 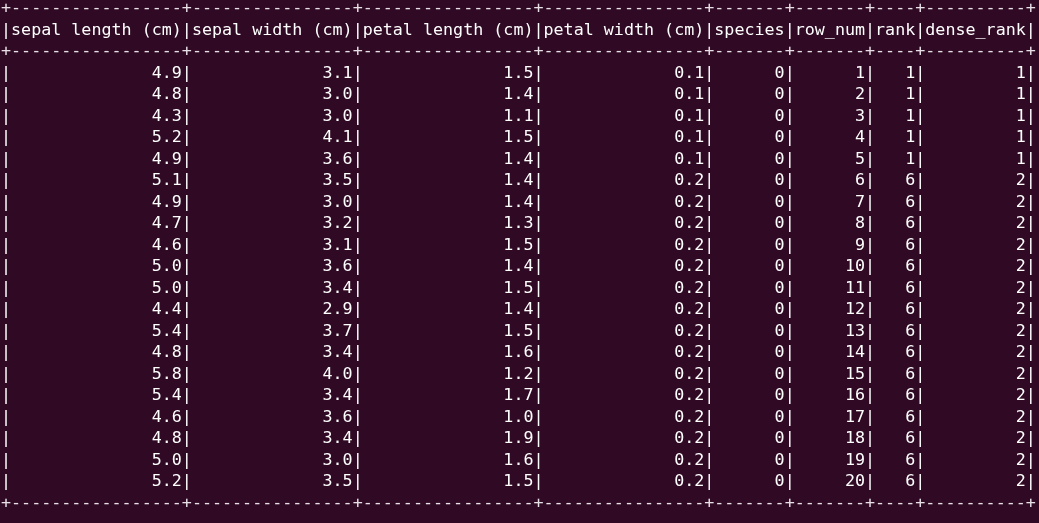 I want to click on table-row: | 4.6| 3.1| 1.5| 0.2| 0| 9| 6| 2|, so click(x=518, y=244).